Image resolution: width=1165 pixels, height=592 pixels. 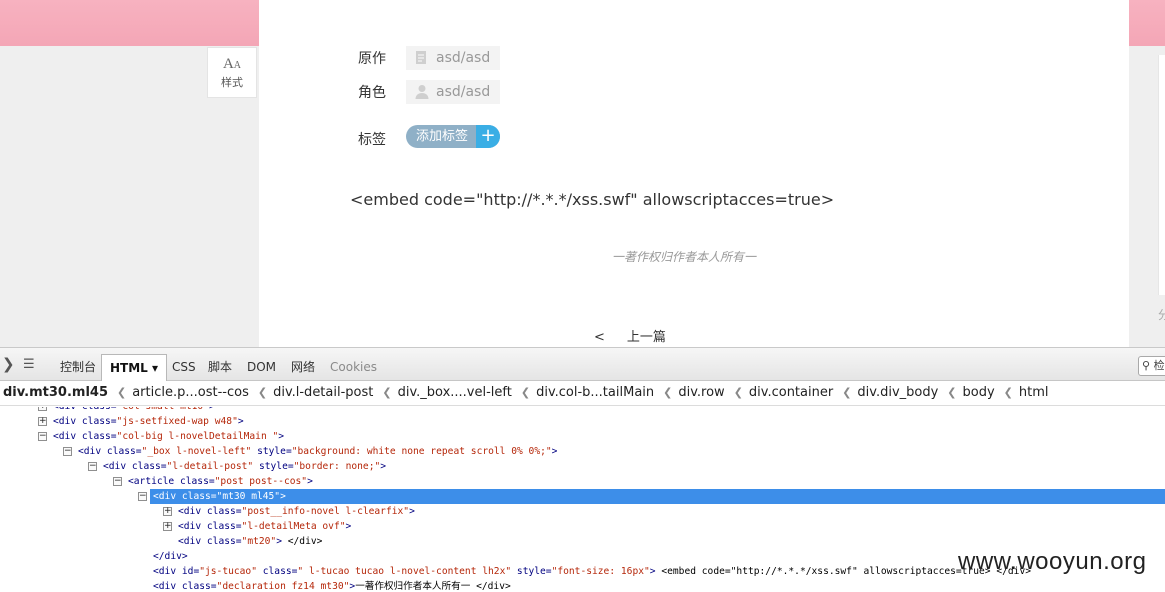 I want to click on tab-dom: DOM, so click(x=261, y=367).